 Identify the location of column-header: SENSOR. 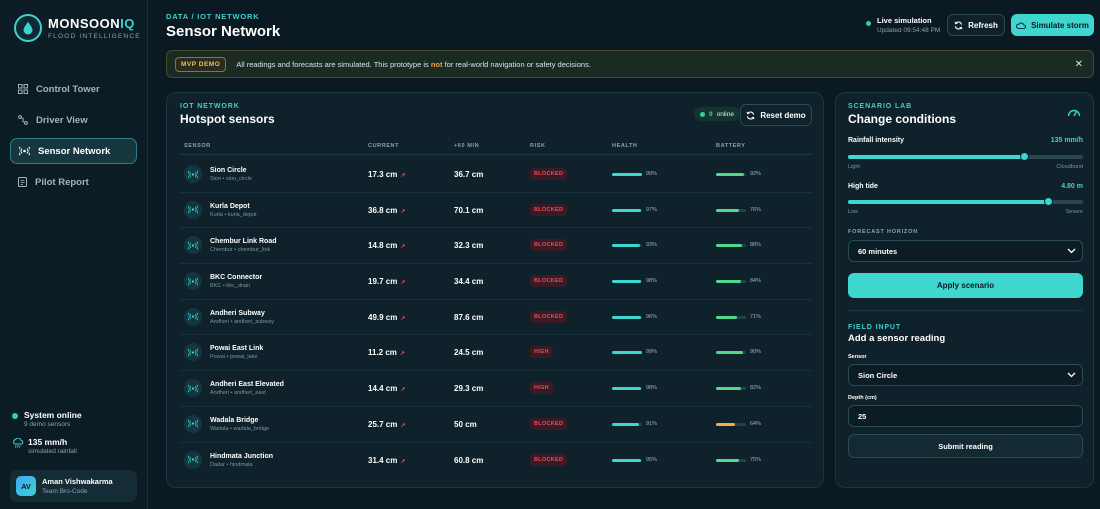
(197, 146).